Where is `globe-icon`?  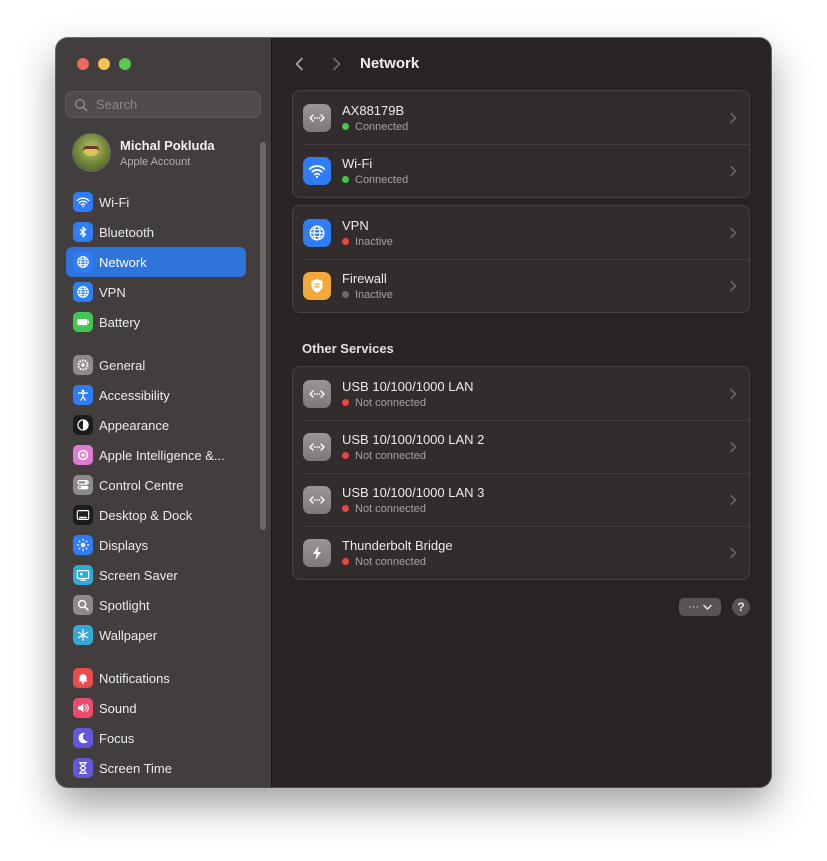 globe-icon is located at coordinates (317, 232).